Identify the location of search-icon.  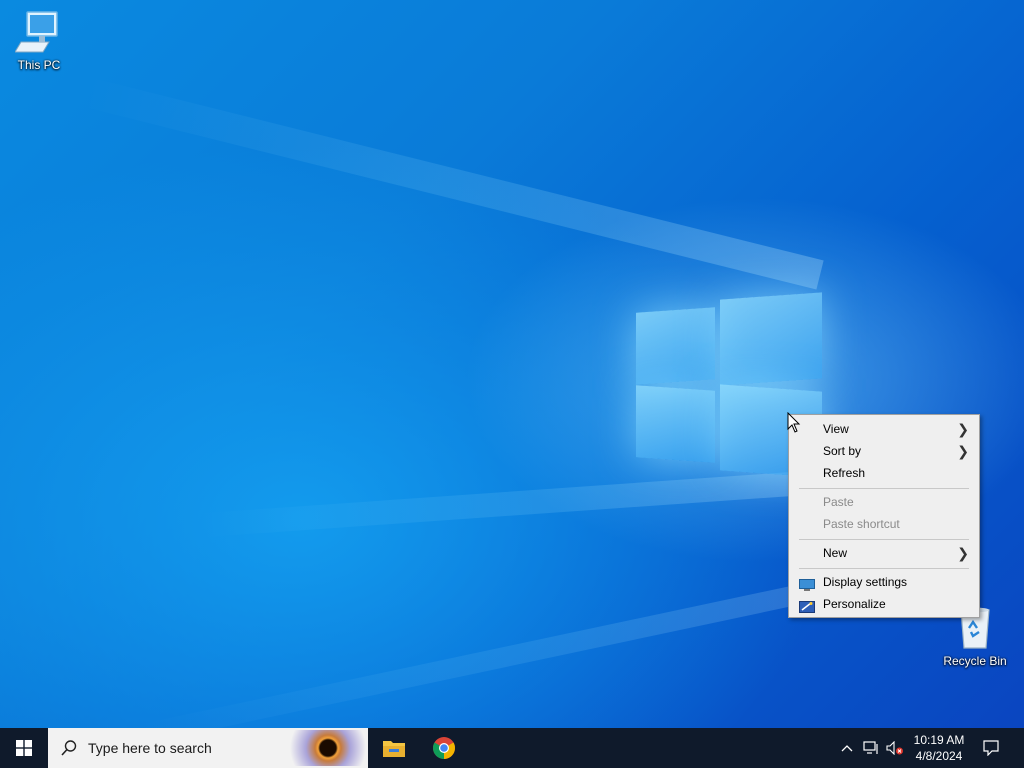
(69, 748).